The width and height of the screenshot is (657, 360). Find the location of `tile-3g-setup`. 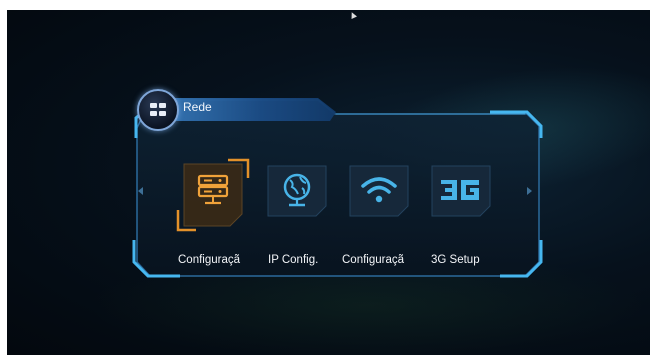

tile-3g-setup is located at coordinates (461, 190).